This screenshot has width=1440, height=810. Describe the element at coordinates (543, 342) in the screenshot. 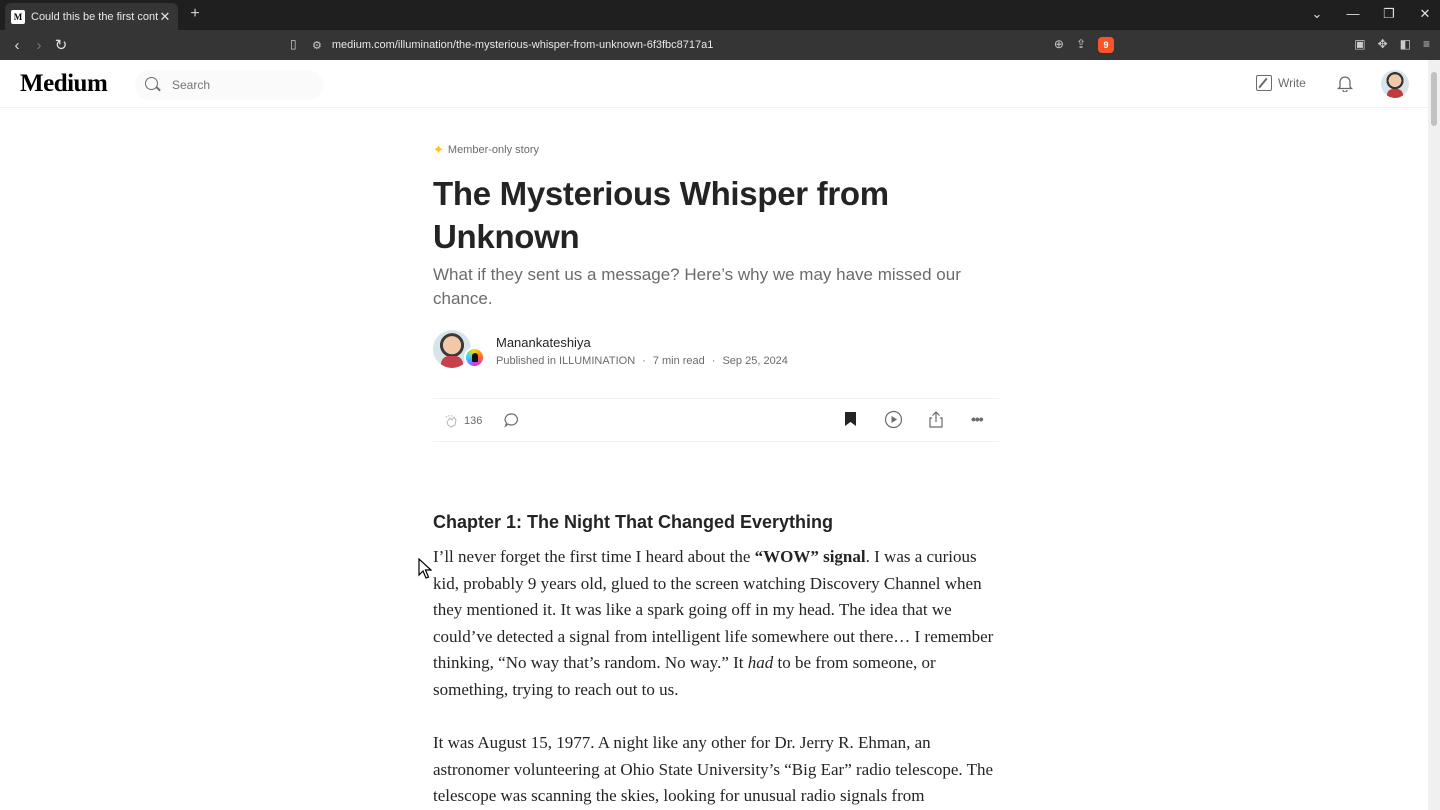

I see `author-name: Manankateshiya` at that location.